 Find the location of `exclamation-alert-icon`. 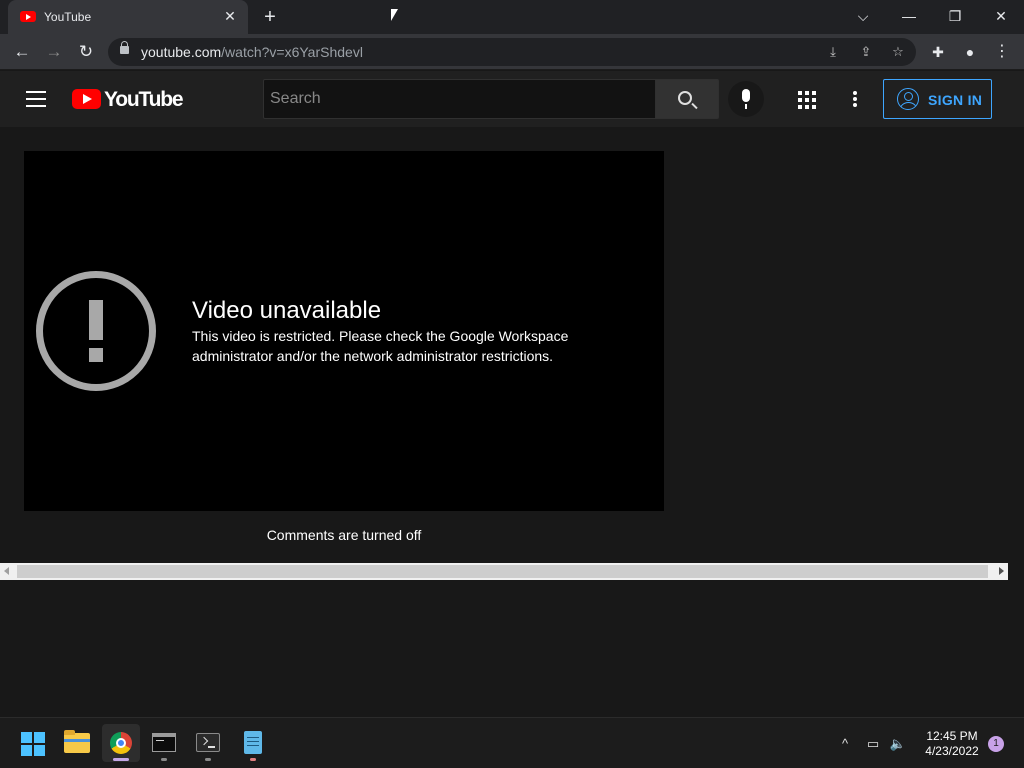

exclamation-alert-icon is located at coordinates (96, 331).